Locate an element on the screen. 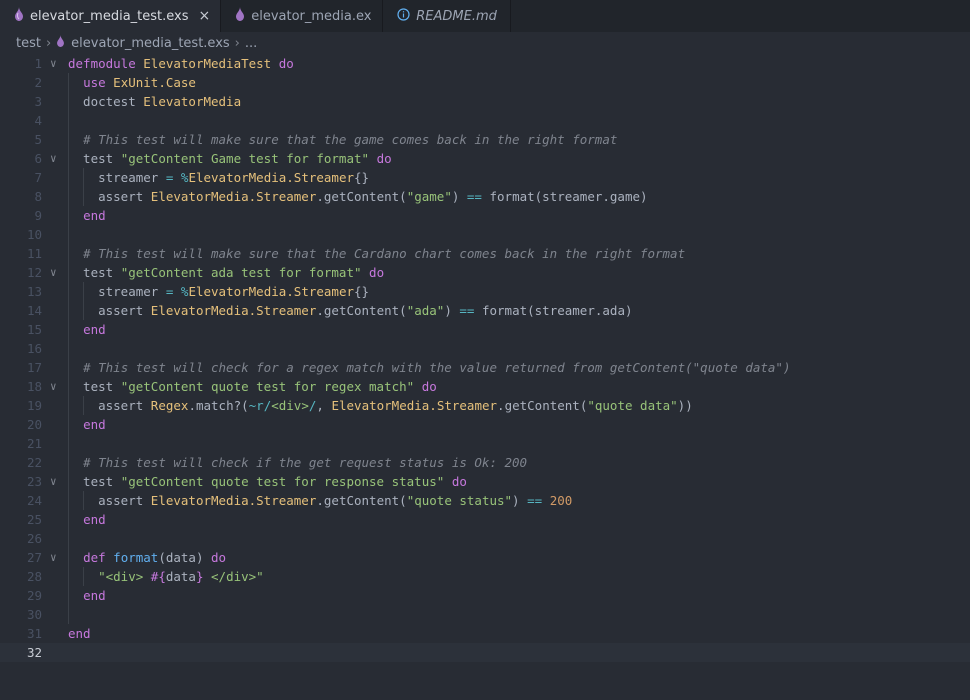 The image size is (970, 700). line-number: 11 is located at coordinates (34, 253).